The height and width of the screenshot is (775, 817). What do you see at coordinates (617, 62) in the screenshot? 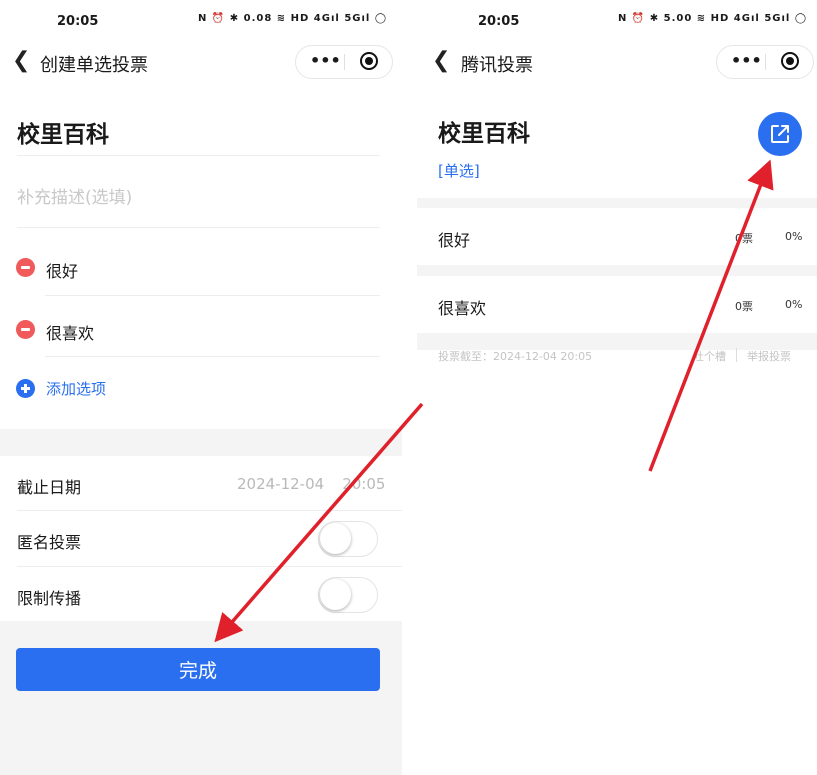
I see `nav-bar: ❮ 腾讯投票 •••` at bounding box center [617, 62].